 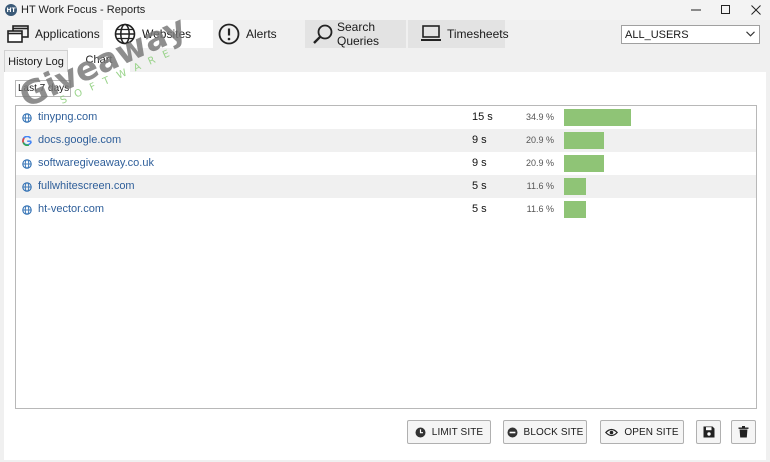 I want to click on tab-alerts: Alerts, so click(x=259, y=34).